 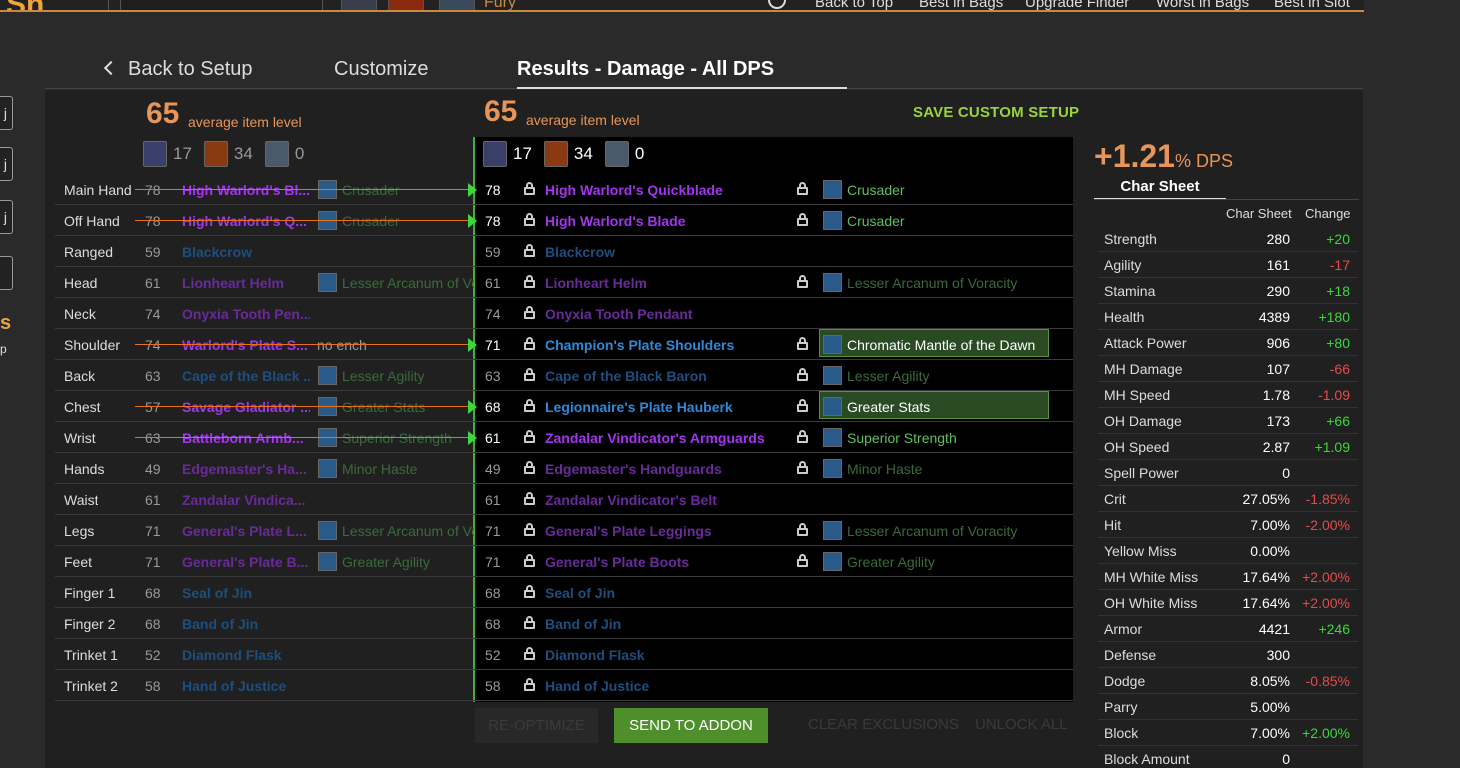 I want to click on send-to-addon-button: SEND TO ADDON, so click(x=691, y=725).